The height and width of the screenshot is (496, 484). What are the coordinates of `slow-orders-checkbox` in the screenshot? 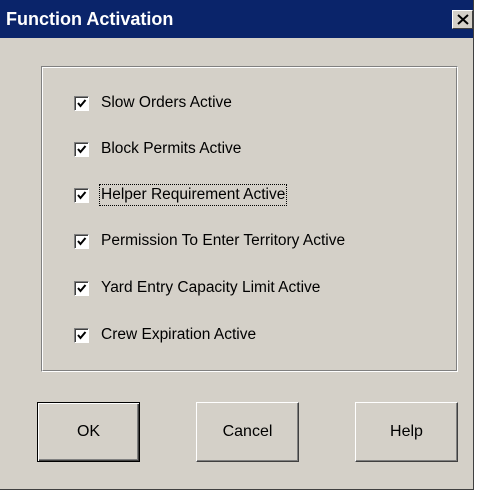 It's located at (81, 103).